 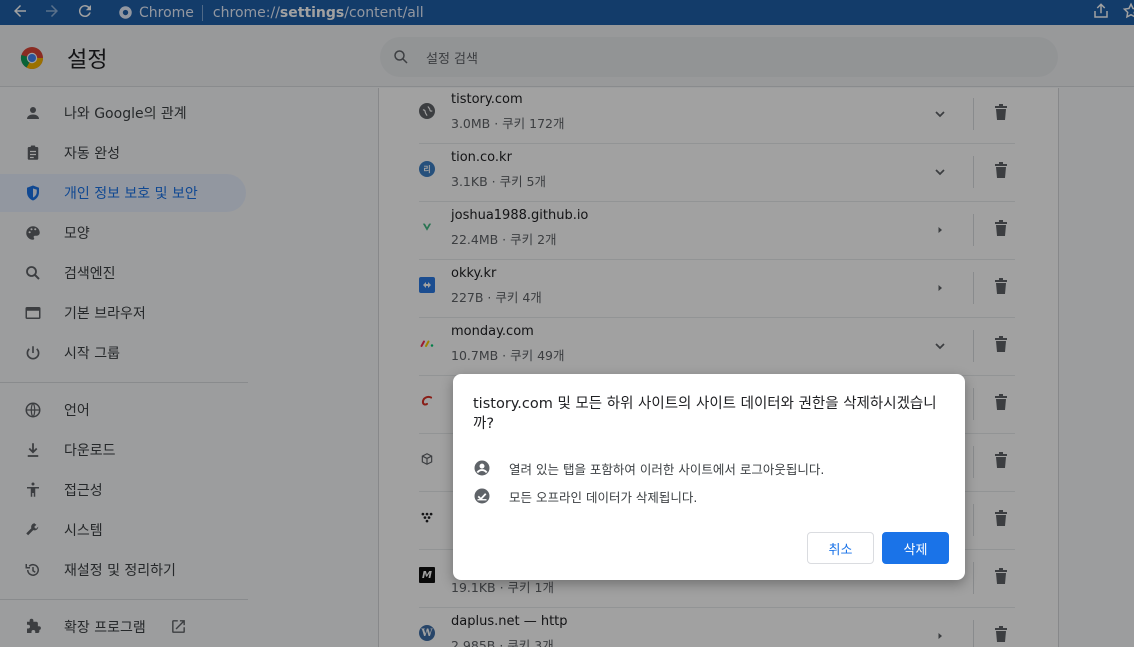 I want to click on dialog-line-text: 열려 있는 탭을 포함하여 이러한 사이트에서 로그아웃됩니다., so click(x=667, y=469).